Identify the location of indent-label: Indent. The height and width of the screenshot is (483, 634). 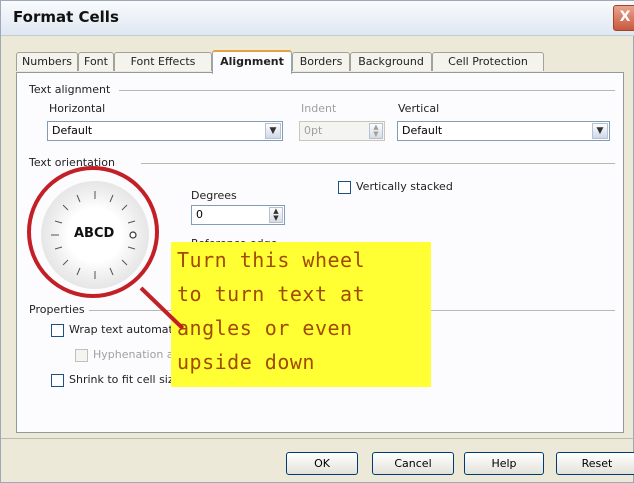
(319, 108).